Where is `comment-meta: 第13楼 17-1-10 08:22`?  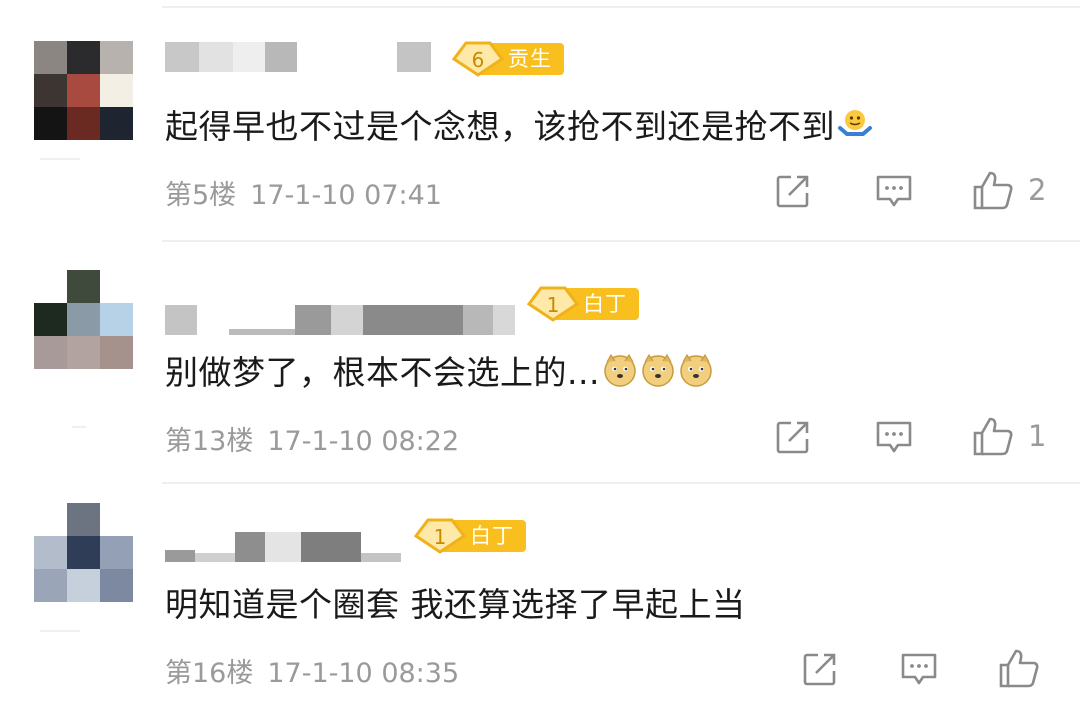
comment-meta: 第13楼 17-1-10 08:22 is located at coordinates (312, 438).